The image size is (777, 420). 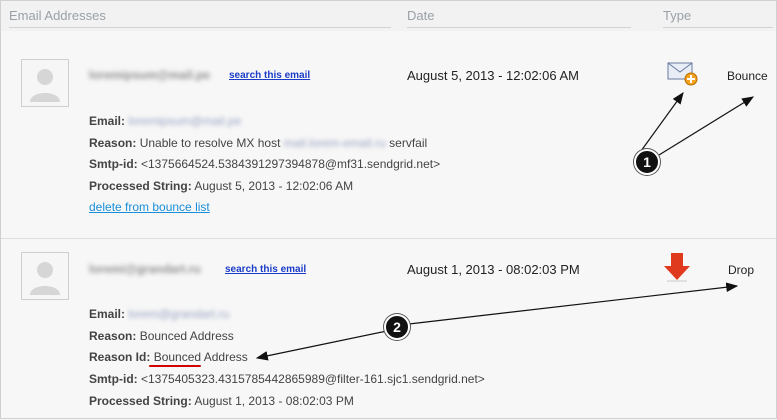 I want to click on event-type-label: Bounce, so click(x=747, y=76).